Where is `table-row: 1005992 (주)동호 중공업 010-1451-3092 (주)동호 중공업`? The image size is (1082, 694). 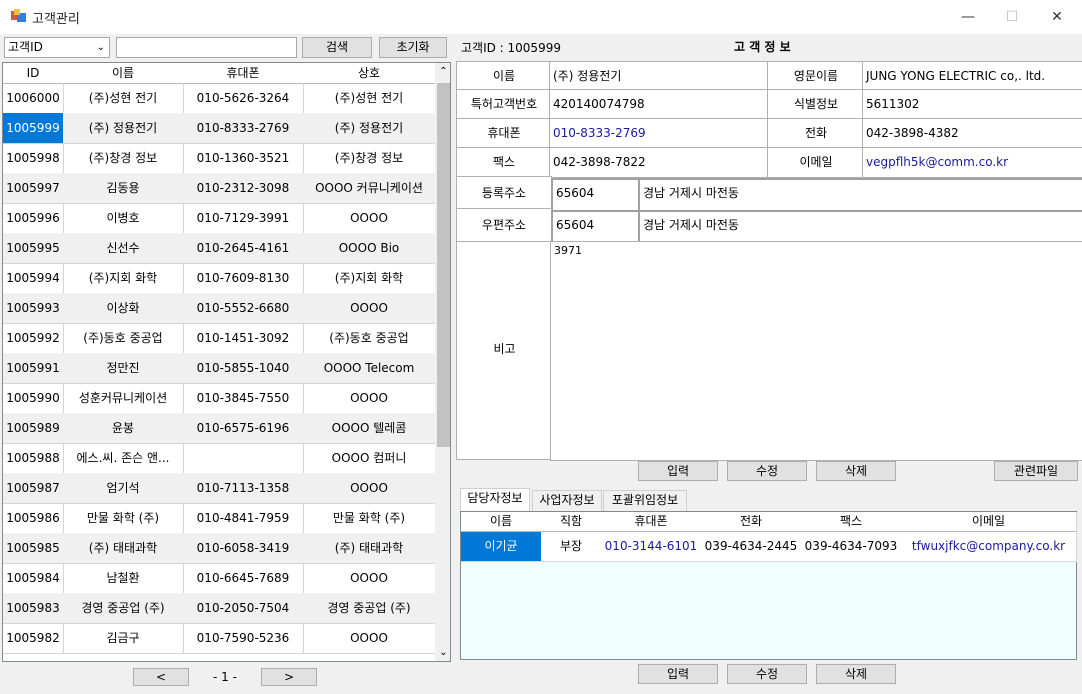 table-row: 1005992 (주)동호 중공업 010-1451-3092 (주)동호 중공업 is located at coordinates (219, 338).